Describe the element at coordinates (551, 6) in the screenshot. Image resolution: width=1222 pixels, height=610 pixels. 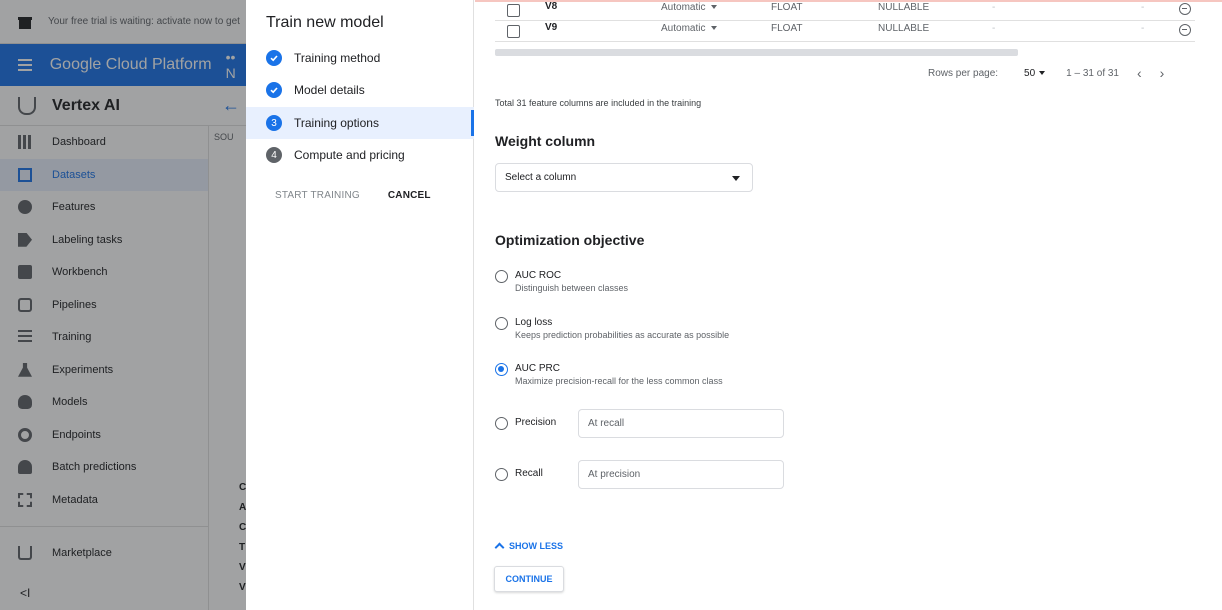
I see `column-name: V8` at that location.